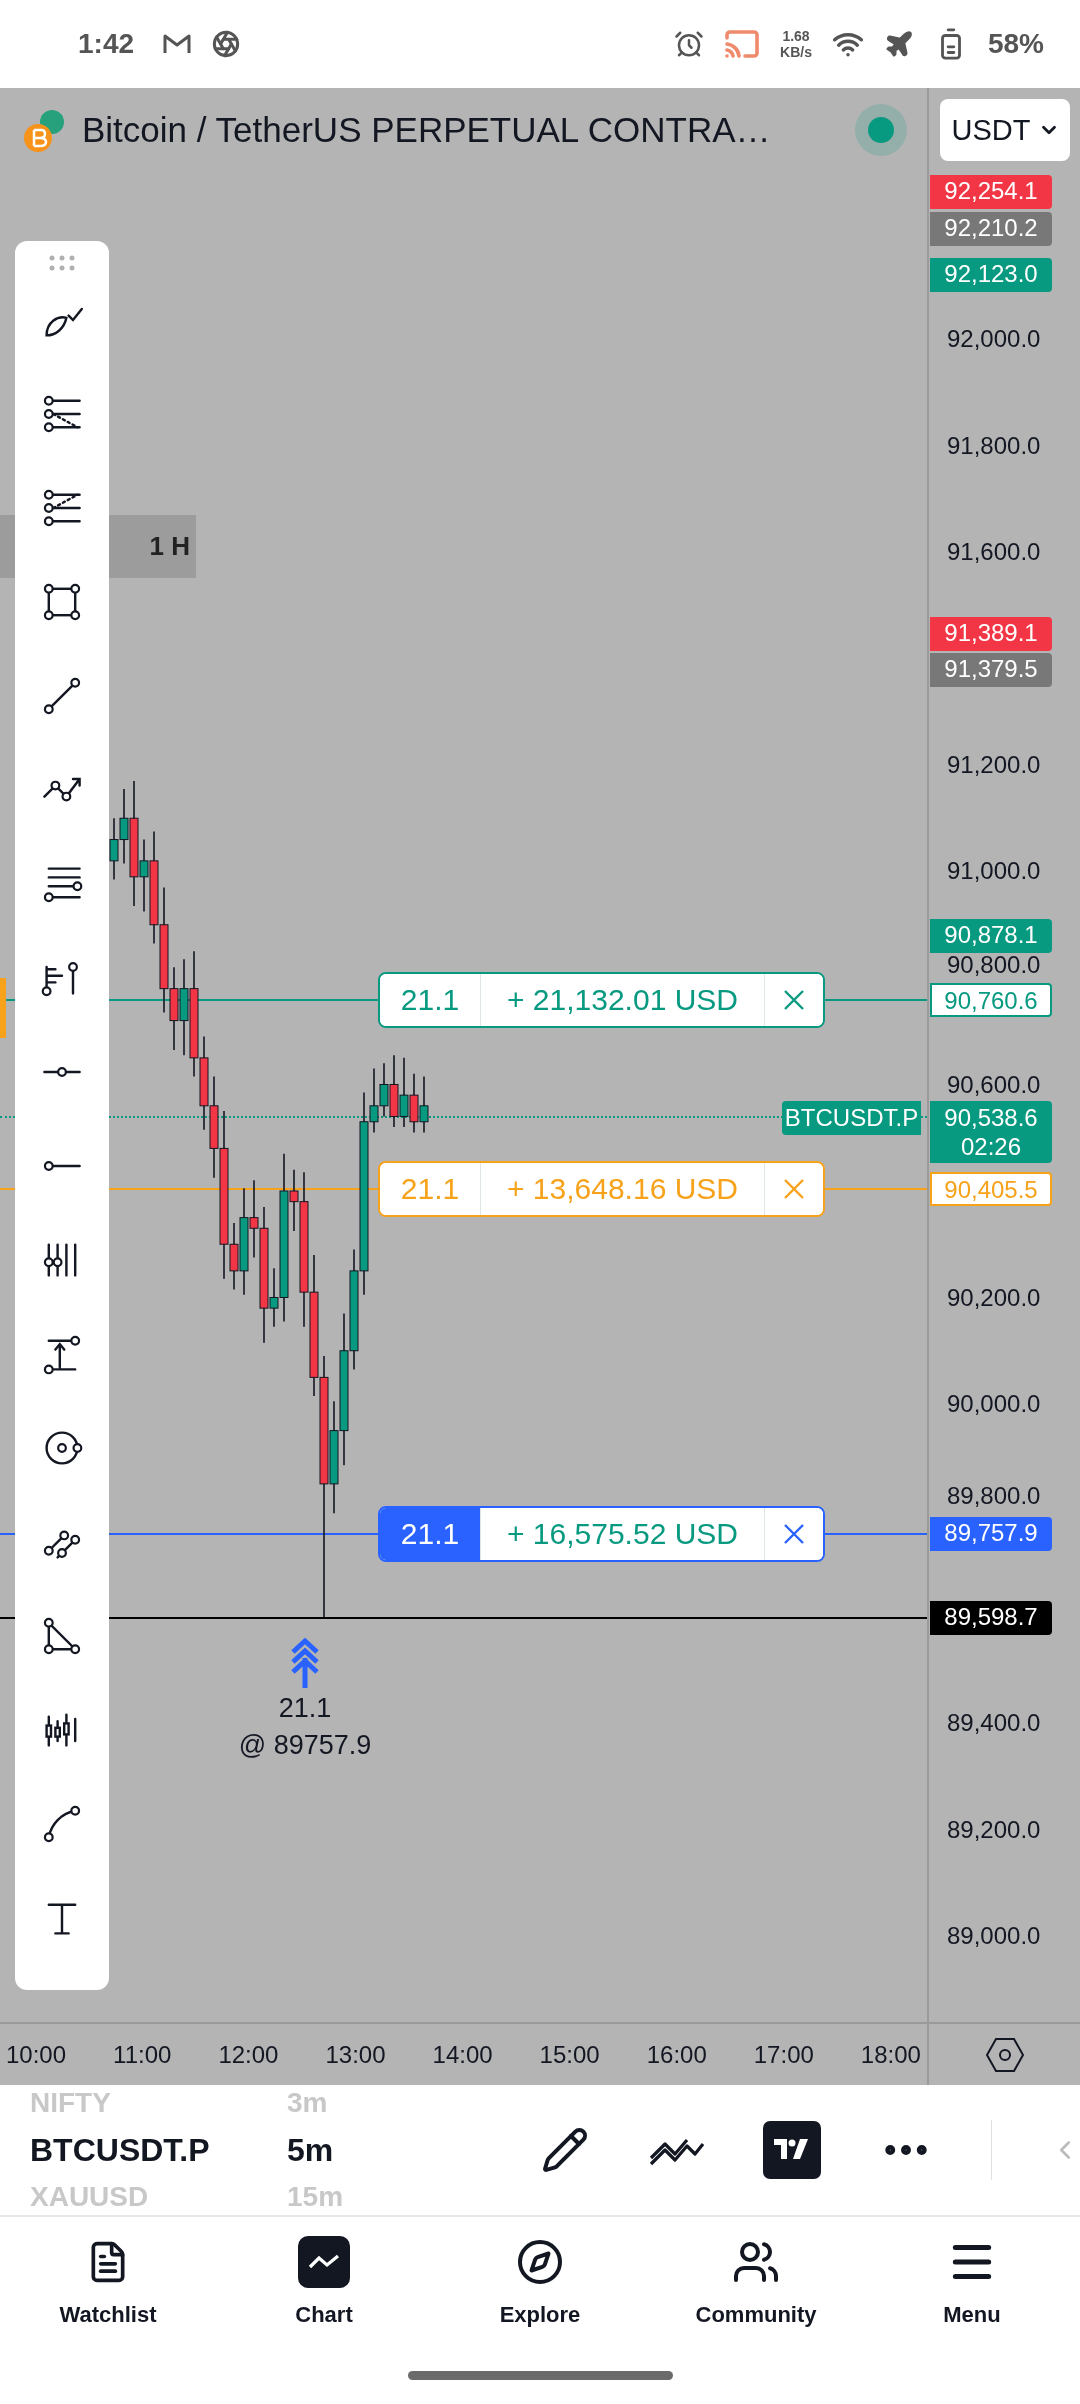  What do you see at coordinates (305, 1745) in the screenshot?
I see `execution-price: @ 89757.9` at bounding box center [305, 1745].